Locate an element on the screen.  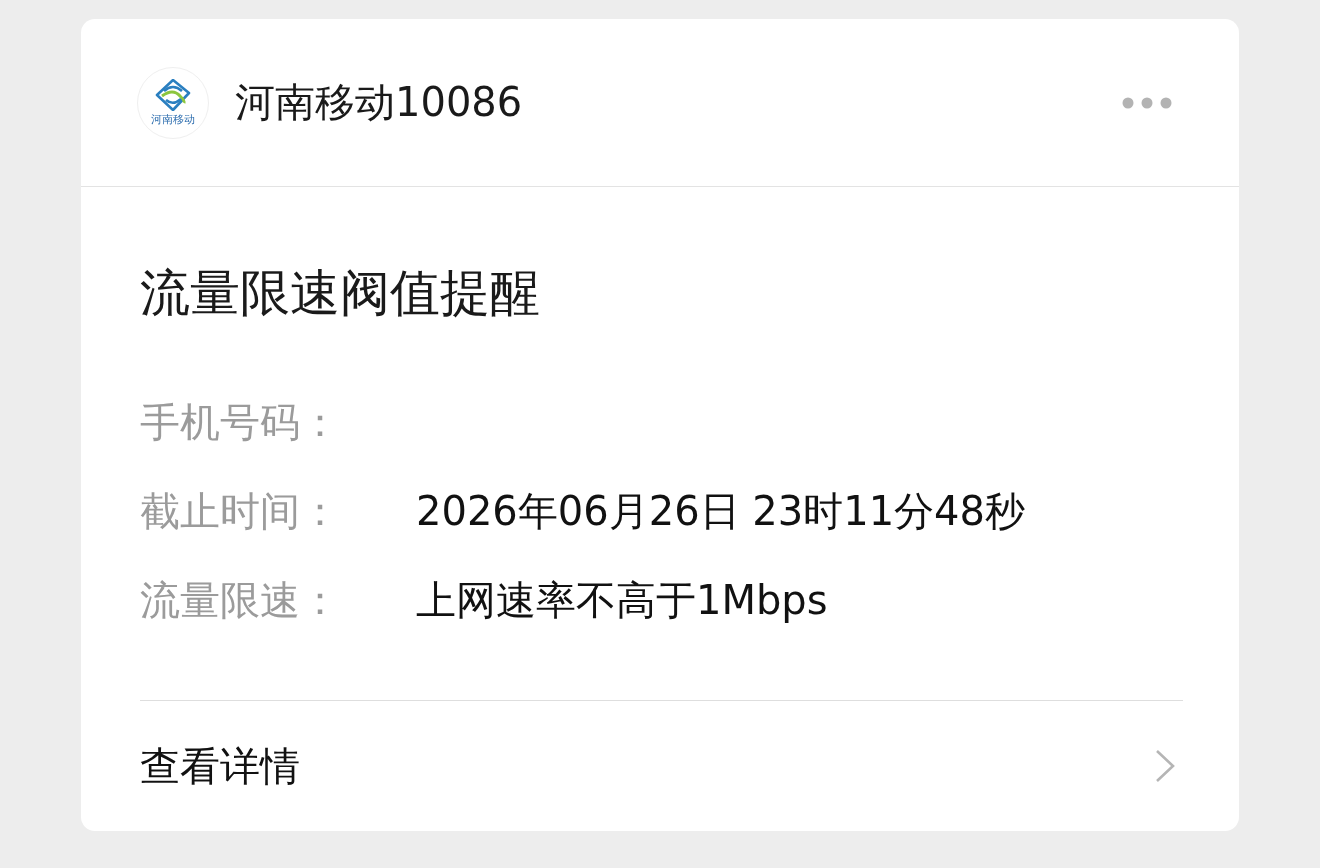
field-value: 上网速率不高于1Mbps is located at coordinates (622, 600).